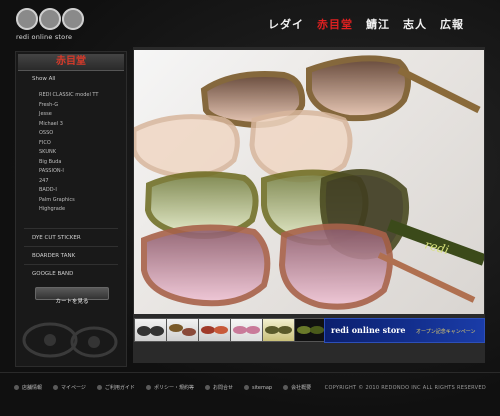 The width and height of the screenshot is (500, 416). I want to click on model-item: Fresh-G, so click(68, 106).